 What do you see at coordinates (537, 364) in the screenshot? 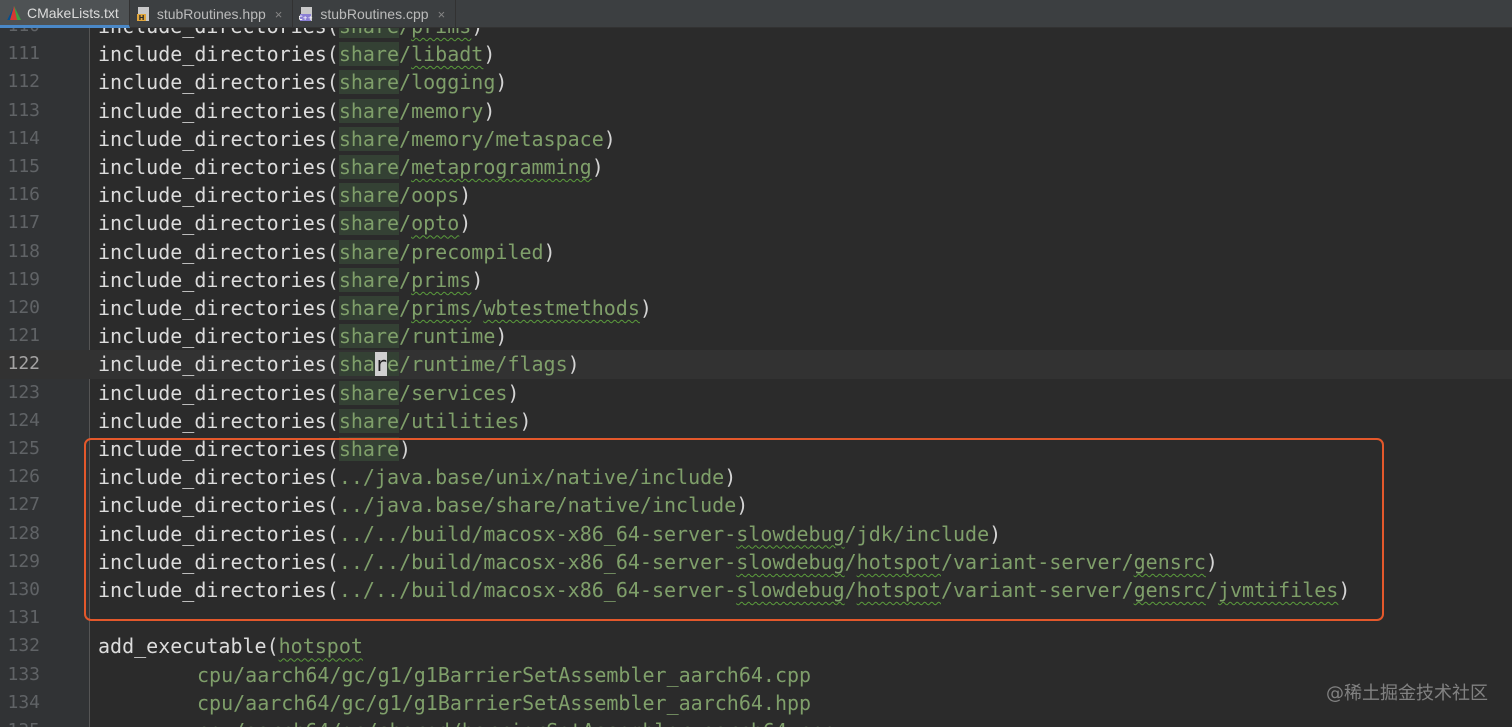
I see `path-segment: flags` at bounding box center [537, 364].